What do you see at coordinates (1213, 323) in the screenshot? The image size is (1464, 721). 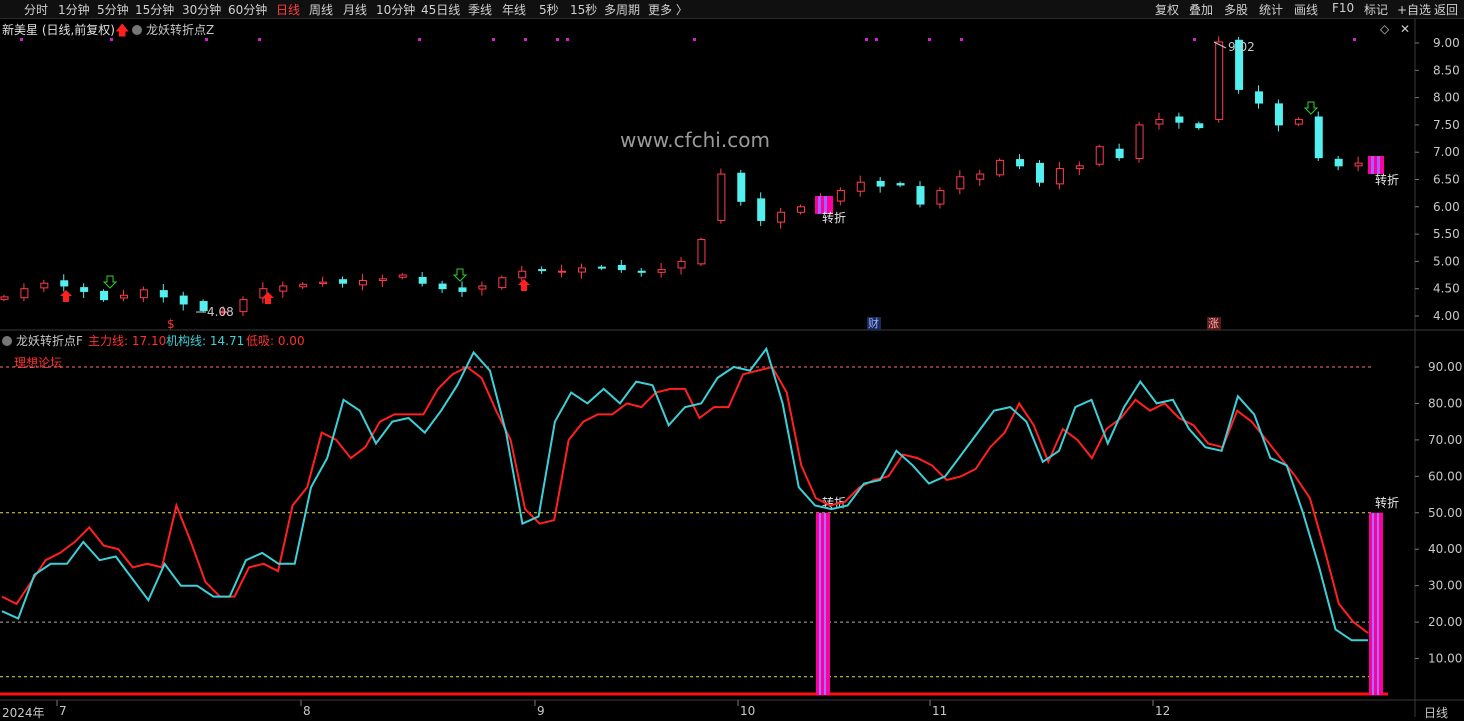 I see `zhang-marker: 涨` at bounding box center [1213, 323].